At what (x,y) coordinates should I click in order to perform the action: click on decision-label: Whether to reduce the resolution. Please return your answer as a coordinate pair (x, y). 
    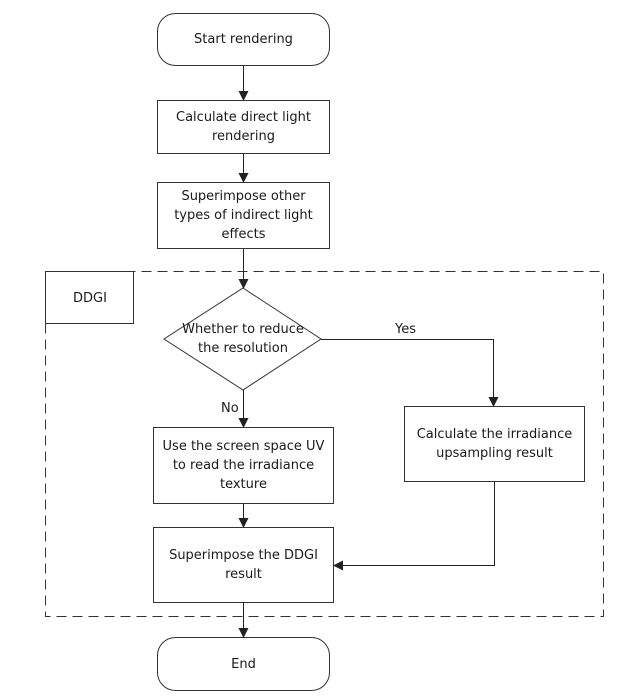
    Looking at the image, I should click on (243, 339).